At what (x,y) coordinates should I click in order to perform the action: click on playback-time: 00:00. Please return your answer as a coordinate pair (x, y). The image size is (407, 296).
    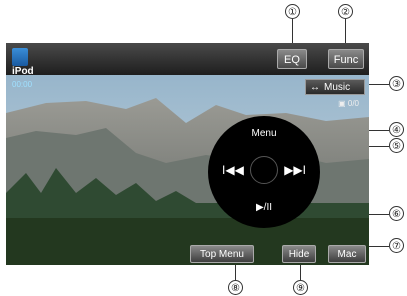
    Looking at the image, I should click on (22, 84).